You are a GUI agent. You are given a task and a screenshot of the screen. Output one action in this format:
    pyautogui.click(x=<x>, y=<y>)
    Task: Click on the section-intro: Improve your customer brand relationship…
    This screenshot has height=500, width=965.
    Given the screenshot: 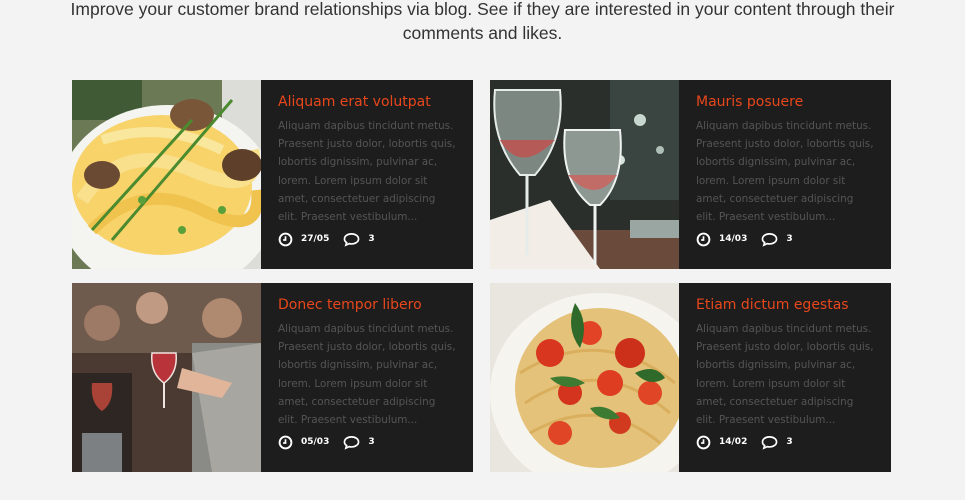 What is the action you would take?
    pyautogui.click(x=482, y=22)
    